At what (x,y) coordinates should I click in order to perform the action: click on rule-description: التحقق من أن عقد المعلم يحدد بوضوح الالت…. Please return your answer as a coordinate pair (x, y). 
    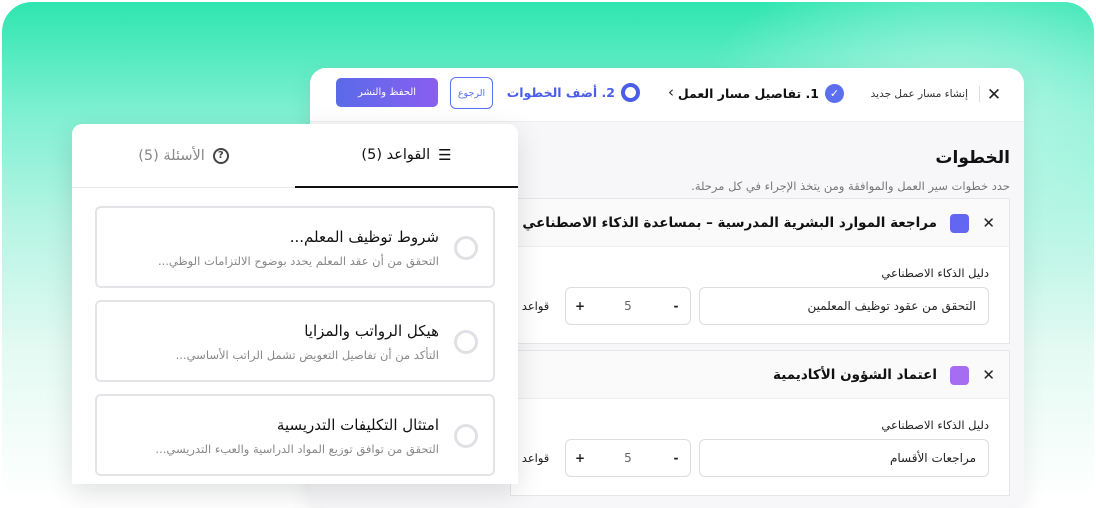
    Looking at the image, I should click on (298, 261).